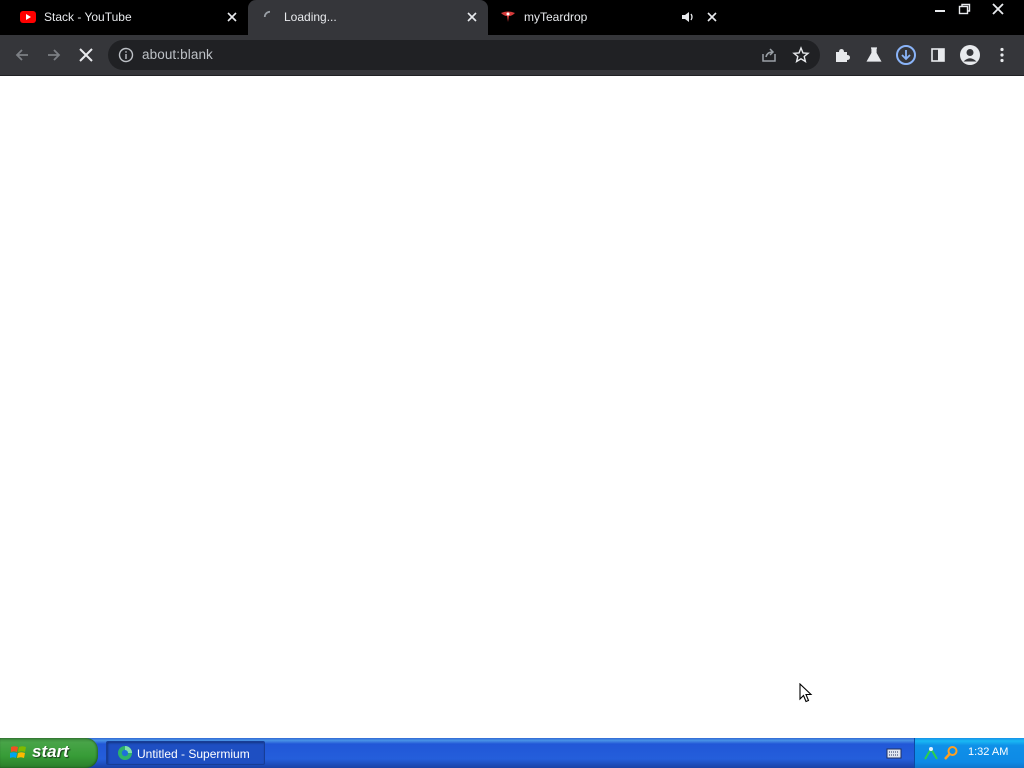 The image size is (1024, 768). What do you see at coordinates (769, 55) in the screenshot?
I see `share-icon` at bounding box center [769, 55].